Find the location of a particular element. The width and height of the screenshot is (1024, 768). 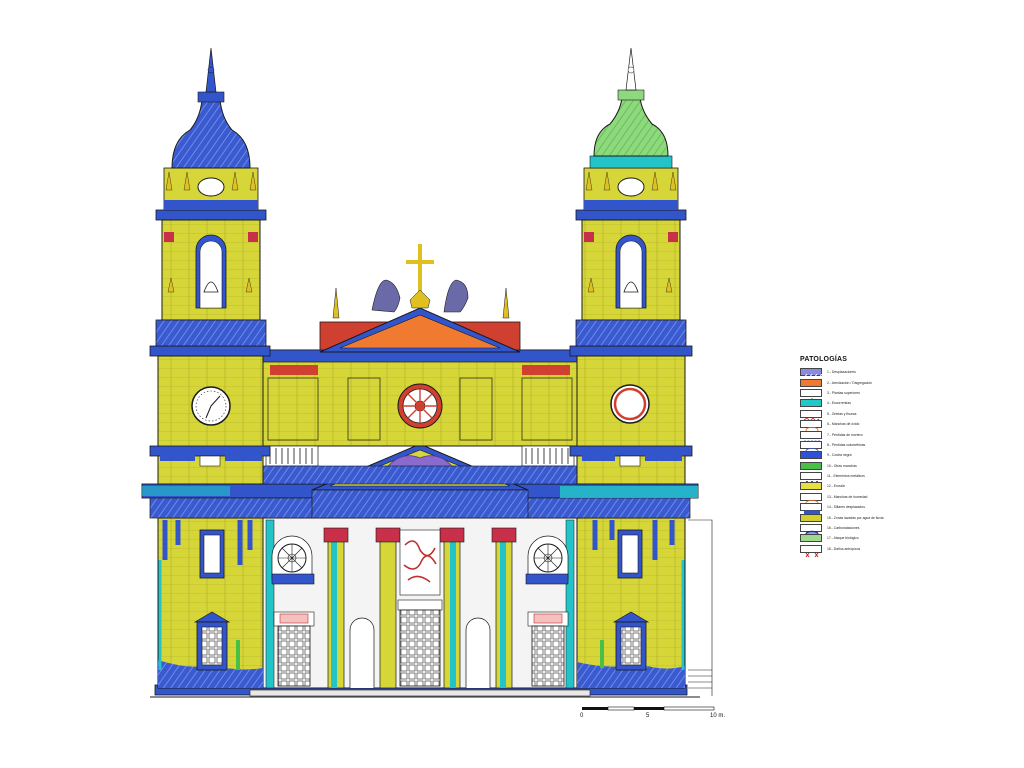

scale-tick-0: 0 is located at coordinates (582, 716).